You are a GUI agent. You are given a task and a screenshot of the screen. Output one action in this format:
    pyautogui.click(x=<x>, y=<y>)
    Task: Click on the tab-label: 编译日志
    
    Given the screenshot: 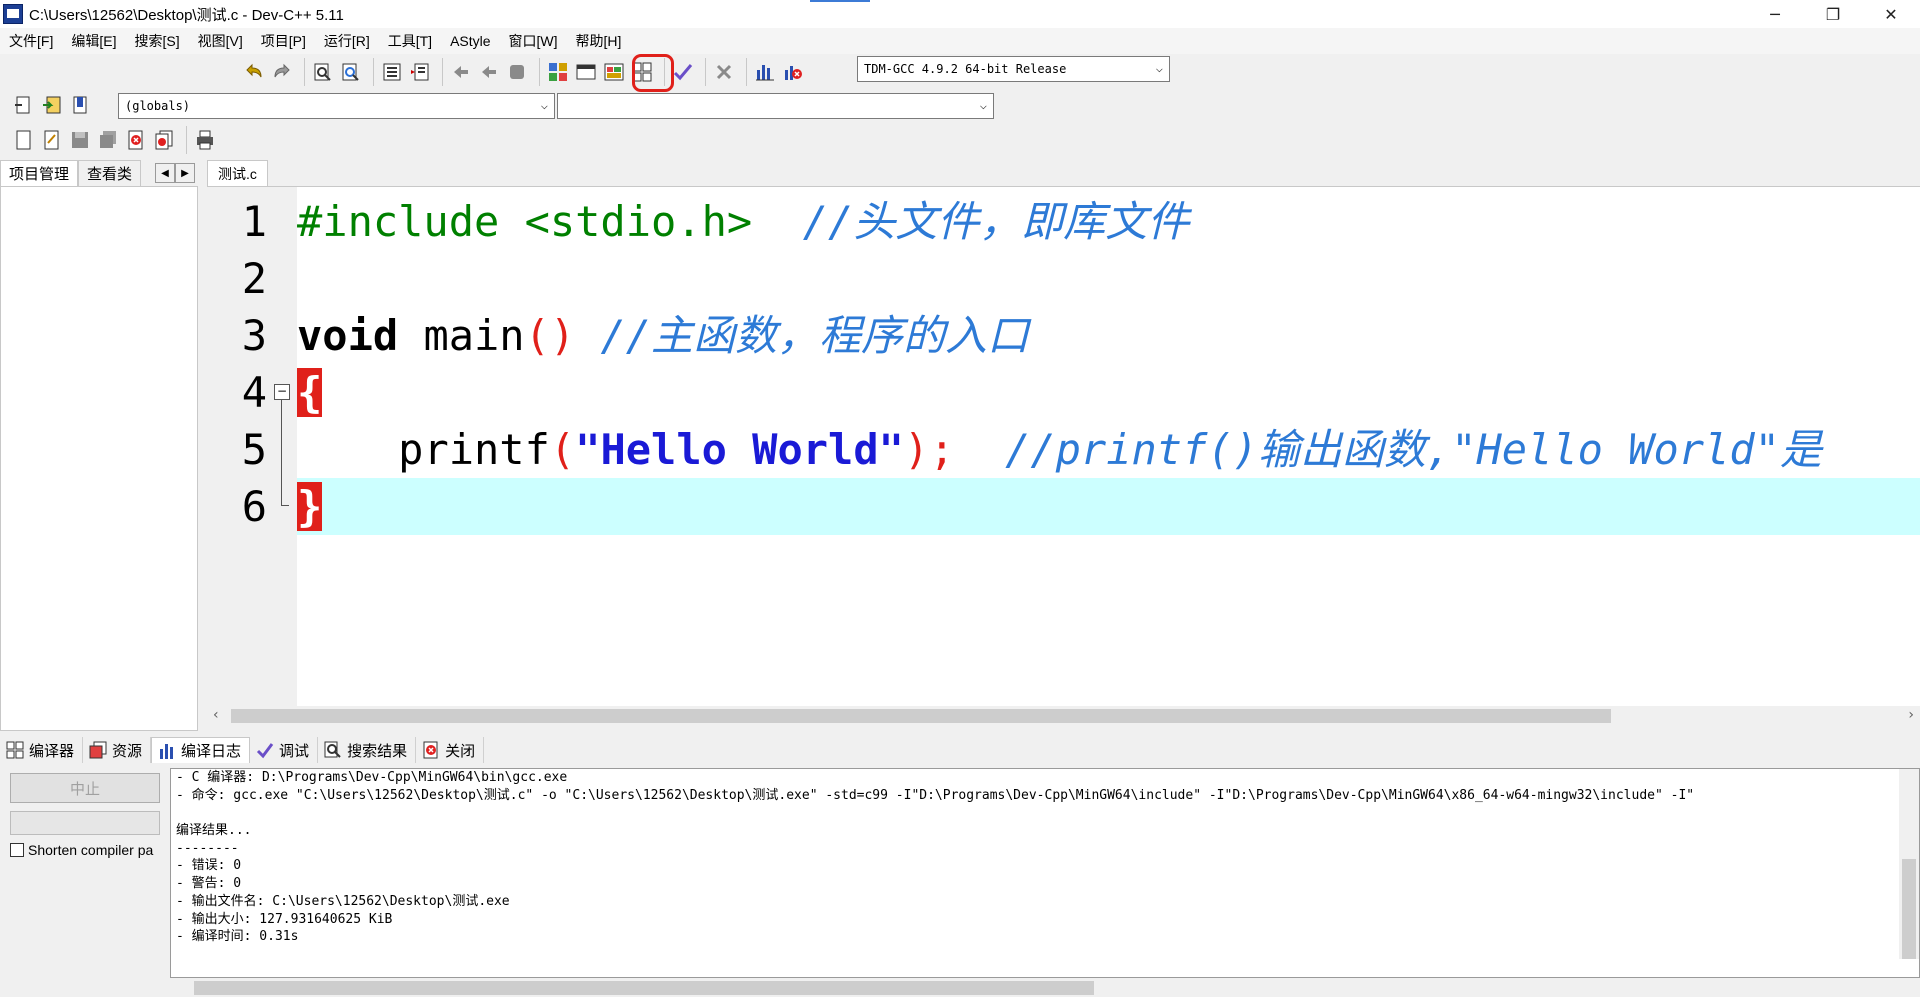 What is the action you would take?
    pyautogui.click(x=211, y=751)
    